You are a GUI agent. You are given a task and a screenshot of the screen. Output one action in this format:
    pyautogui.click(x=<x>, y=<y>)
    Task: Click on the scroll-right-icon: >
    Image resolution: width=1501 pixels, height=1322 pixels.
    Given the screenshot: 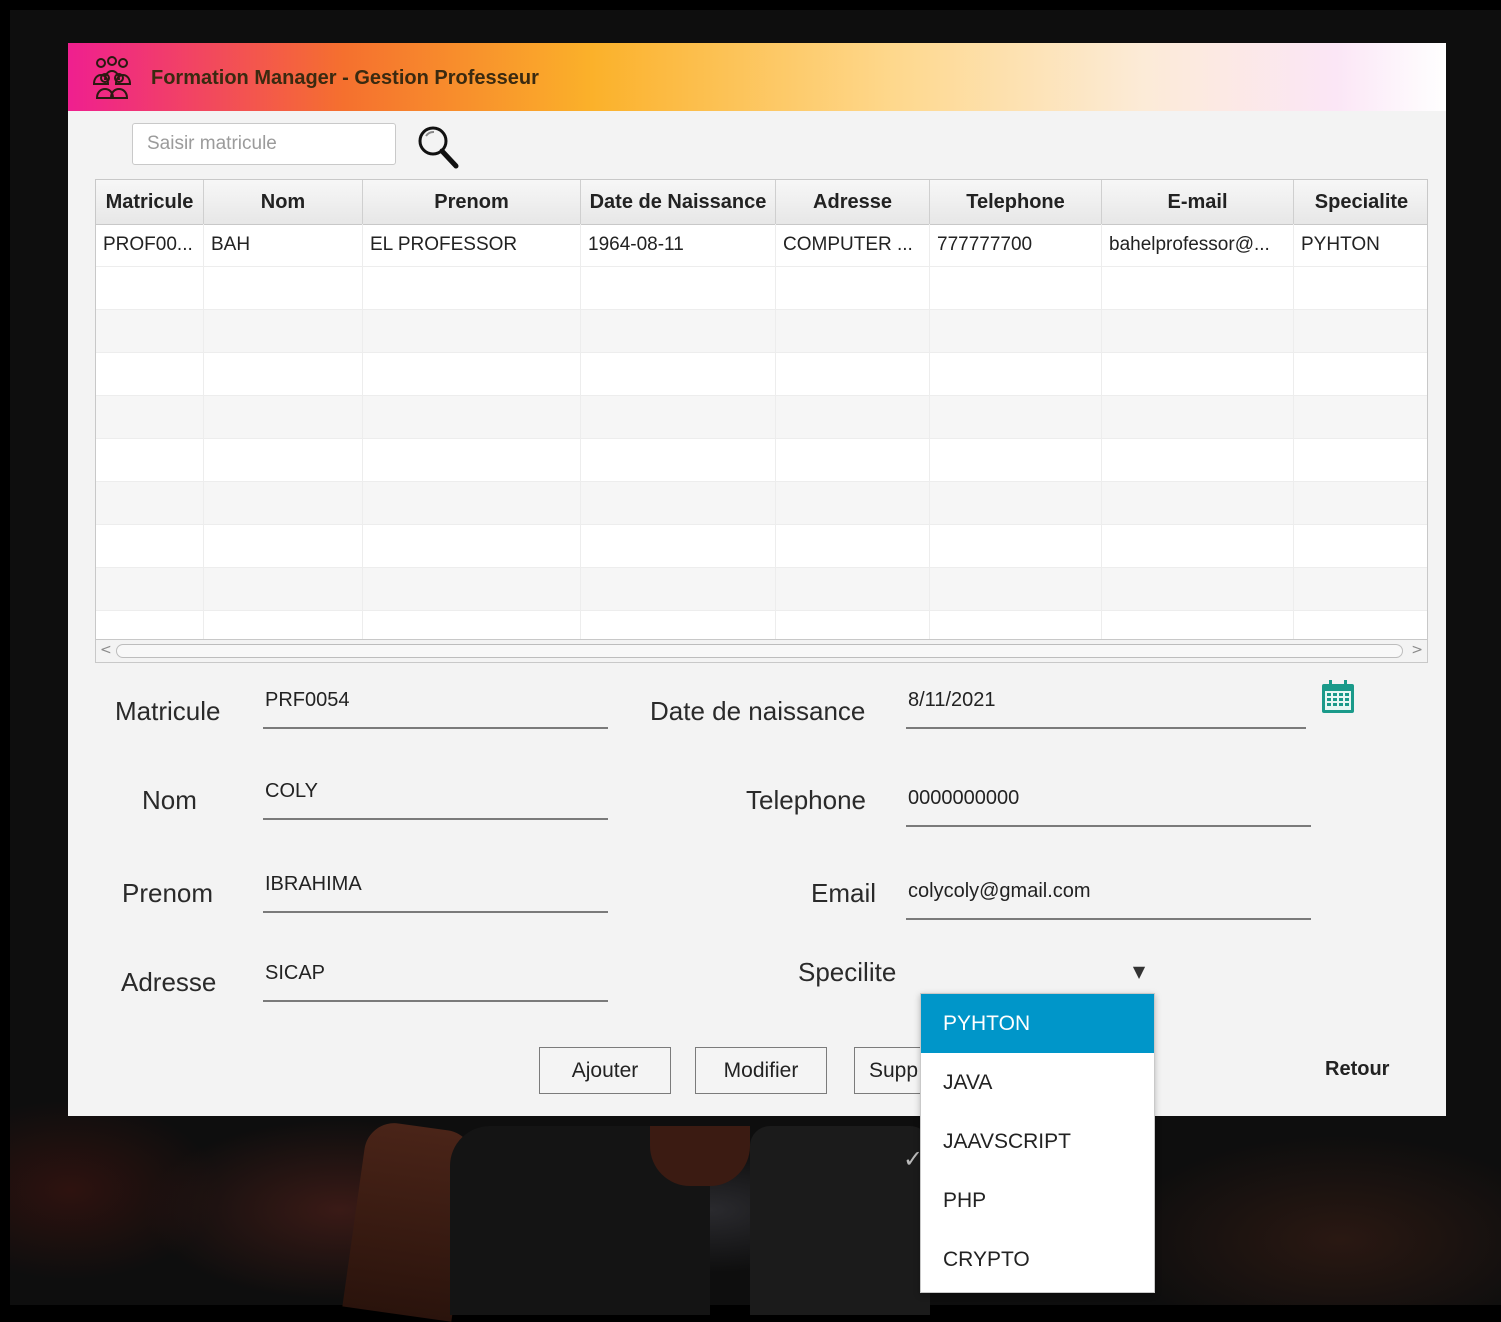 What is the action you would take?
    pyautogui.click(x=1417, y=650)
    